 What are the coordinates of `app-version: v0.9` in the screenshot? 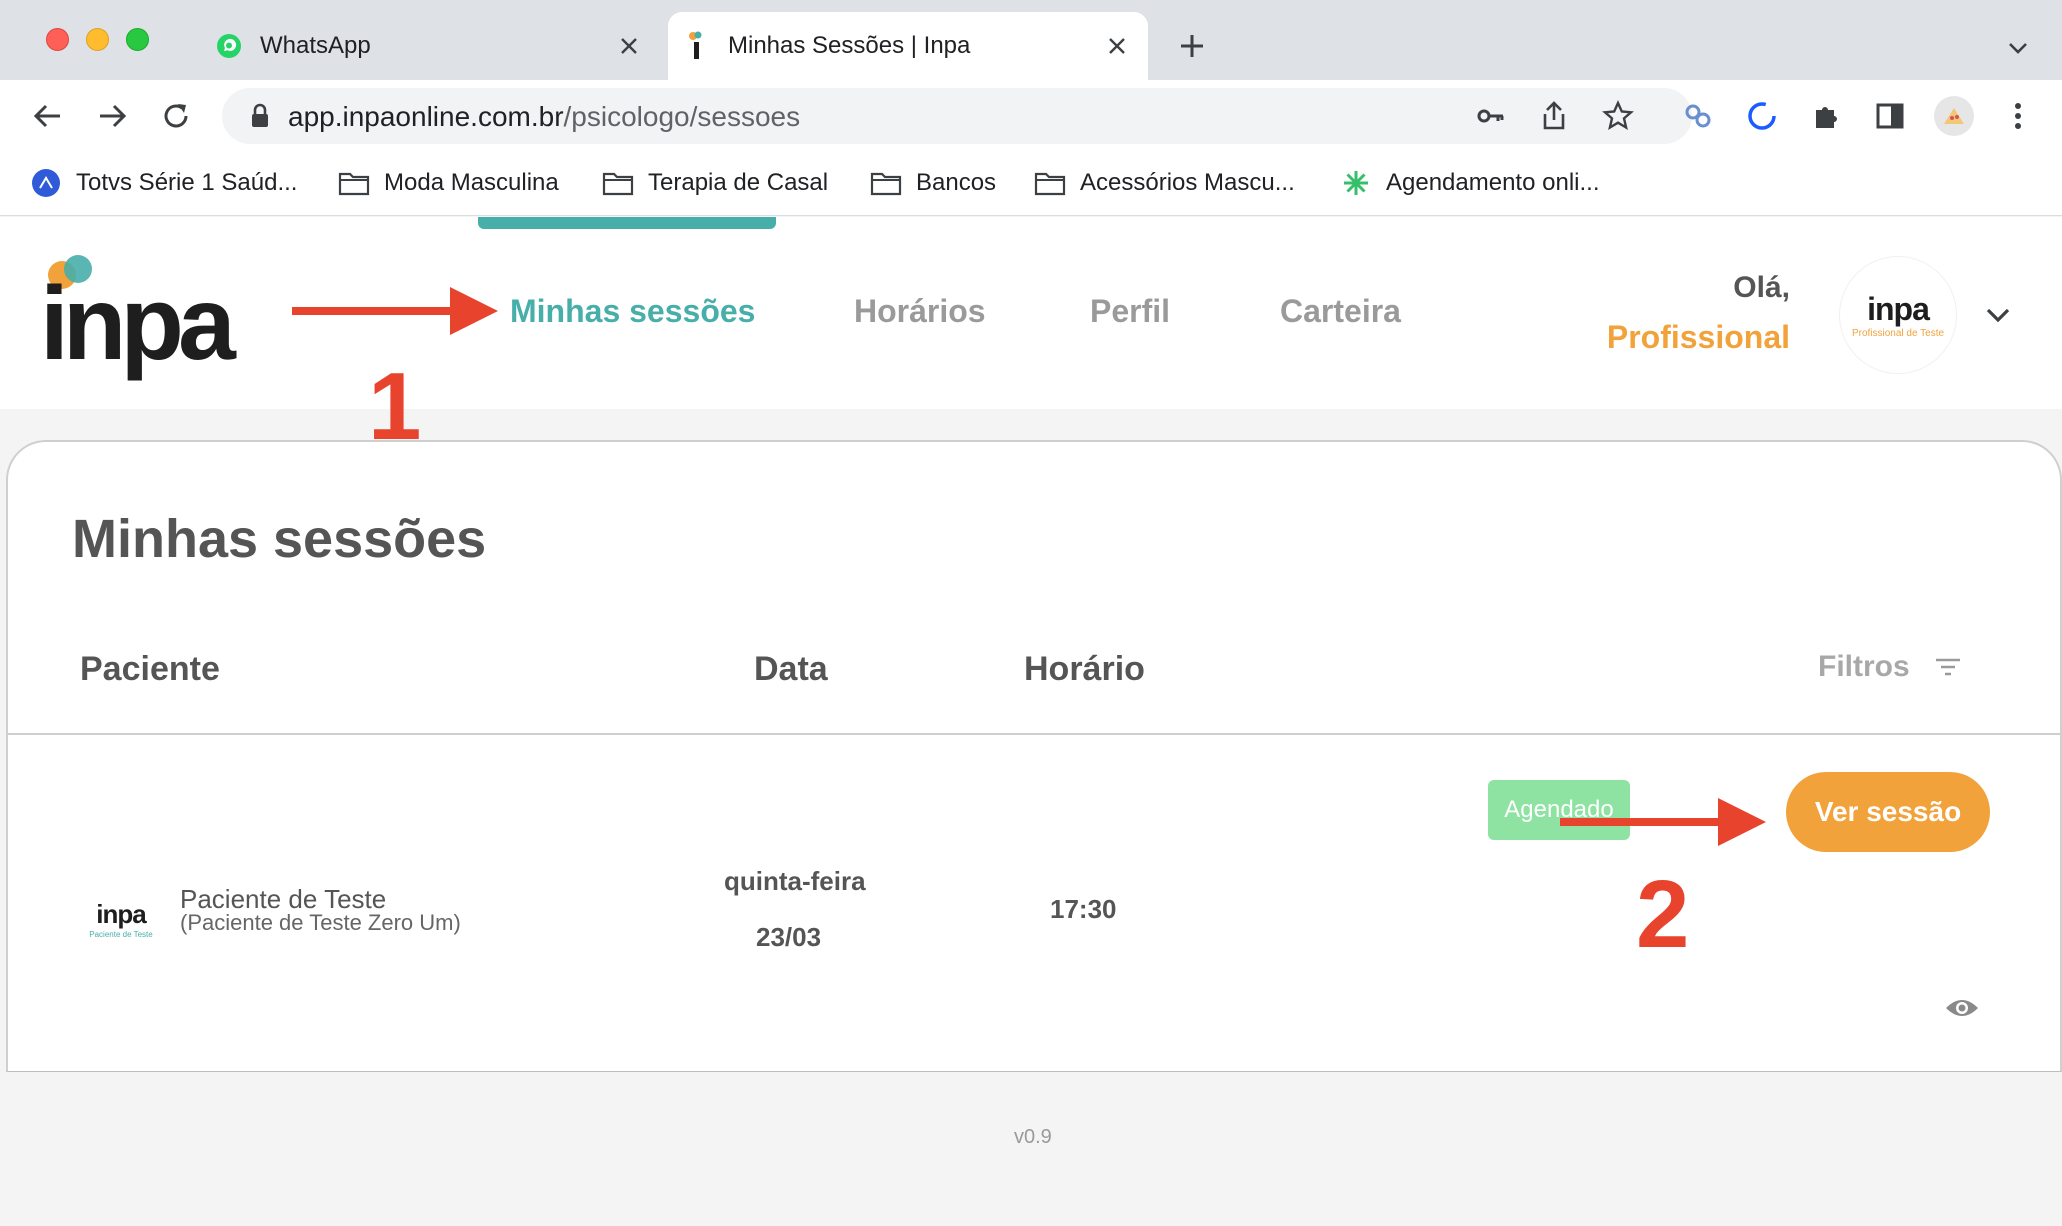 It's located at (1033, 1137).